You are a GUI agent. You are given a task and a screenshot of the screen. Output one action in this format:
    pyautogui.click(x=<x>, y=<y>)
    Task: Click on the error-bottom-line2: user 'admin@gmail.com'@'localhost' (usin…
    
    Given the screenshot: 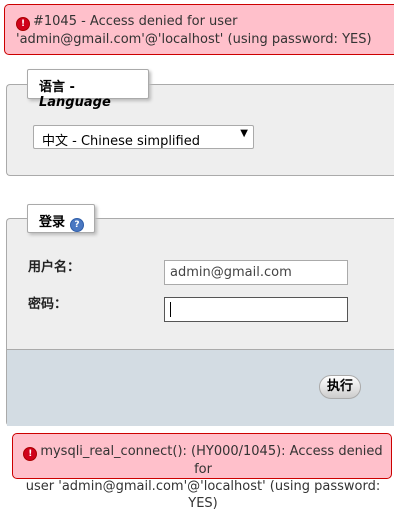 What is the action you would take?
    pyautogui.click(x=203, y=495)
    